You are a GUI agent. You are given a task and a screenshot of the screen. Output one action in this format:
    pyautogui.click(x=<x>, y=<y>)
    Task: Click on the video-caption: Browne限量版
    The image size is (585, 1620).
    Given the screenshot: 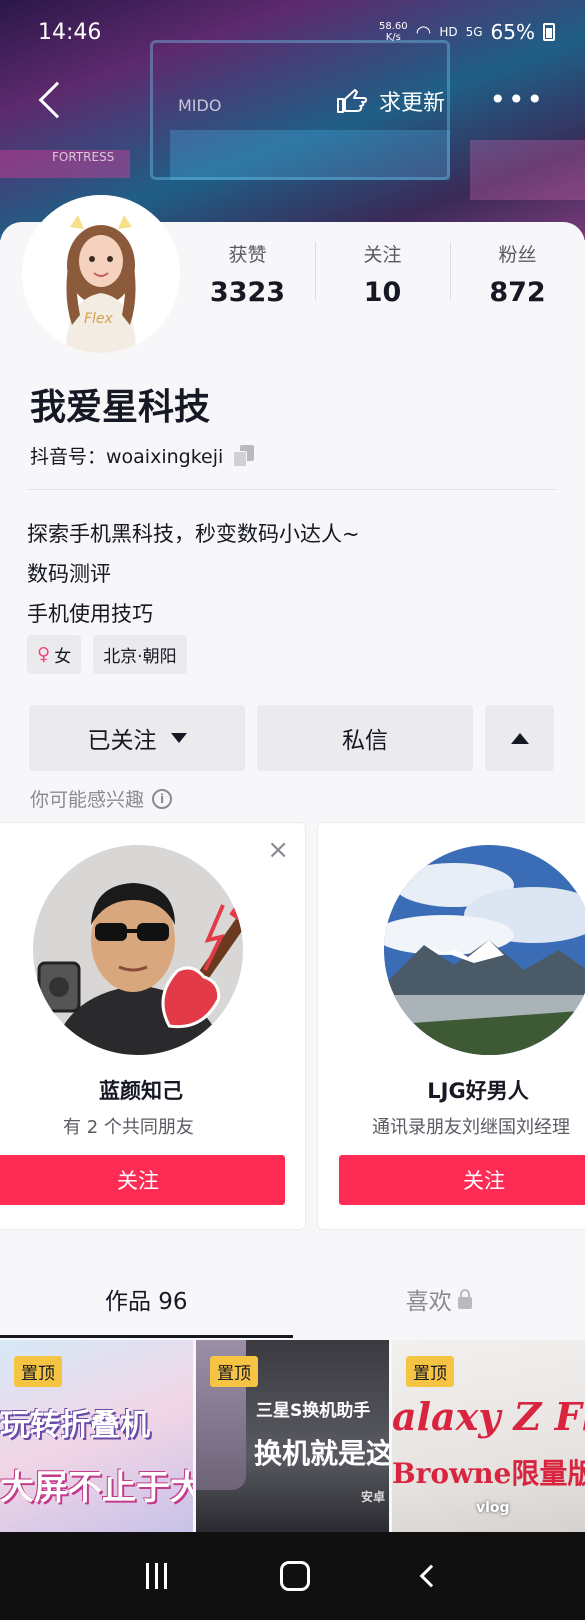 What is the action you would take?
    pyautogui.click(x=488, y=1473)
    